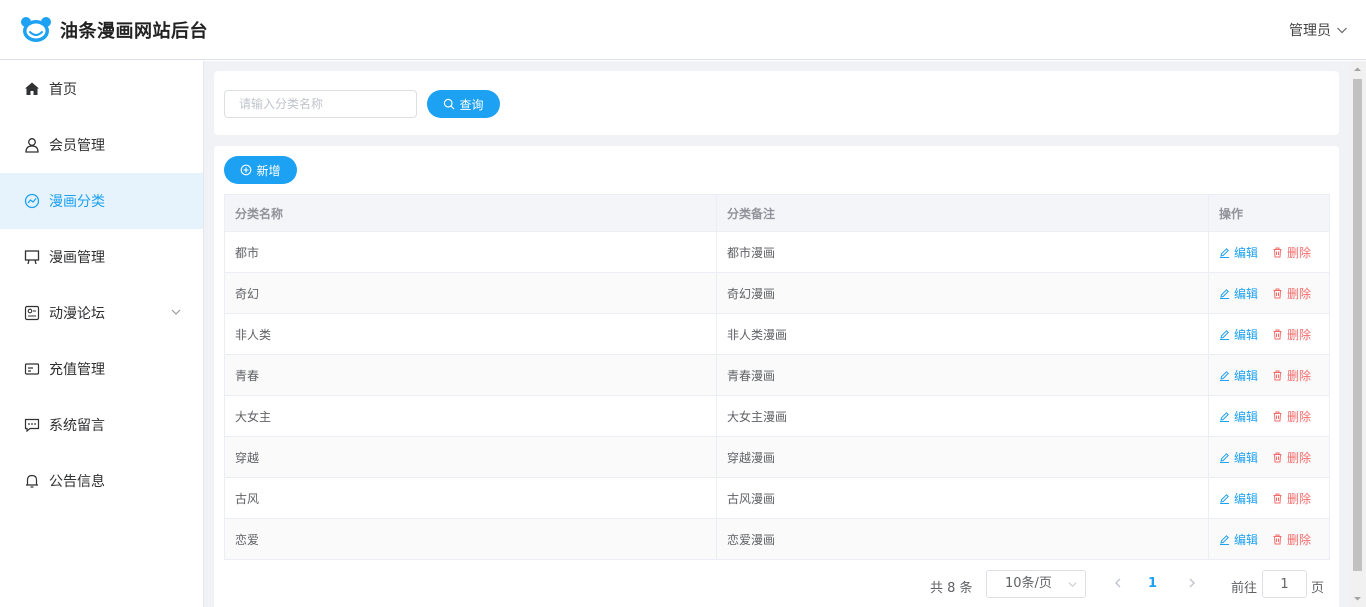 This screenshot has height=607, width=1366. I want to click on sidebar-item-home: 首页, so click(101, 89).